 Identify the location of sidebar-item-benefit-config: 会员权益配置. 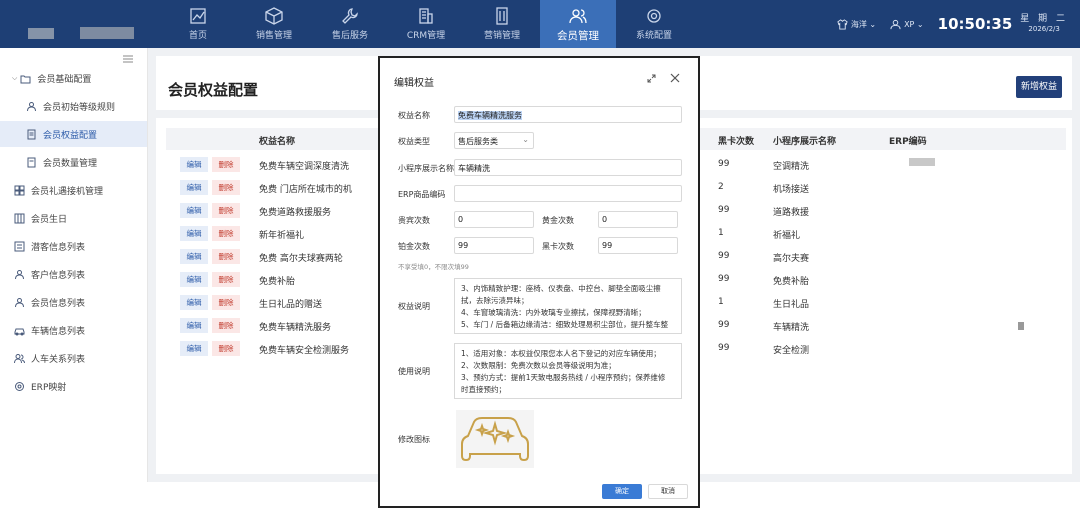
(73, 134).